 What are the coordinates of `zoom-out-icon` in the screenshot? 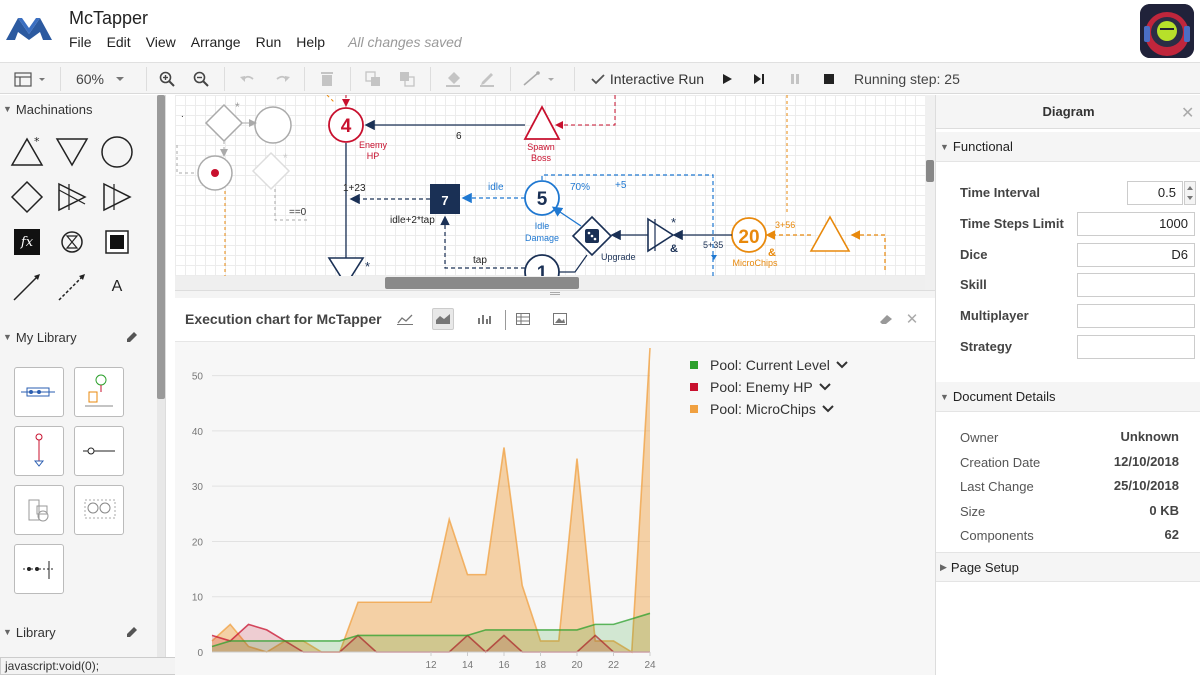 It's located at (201, 79).